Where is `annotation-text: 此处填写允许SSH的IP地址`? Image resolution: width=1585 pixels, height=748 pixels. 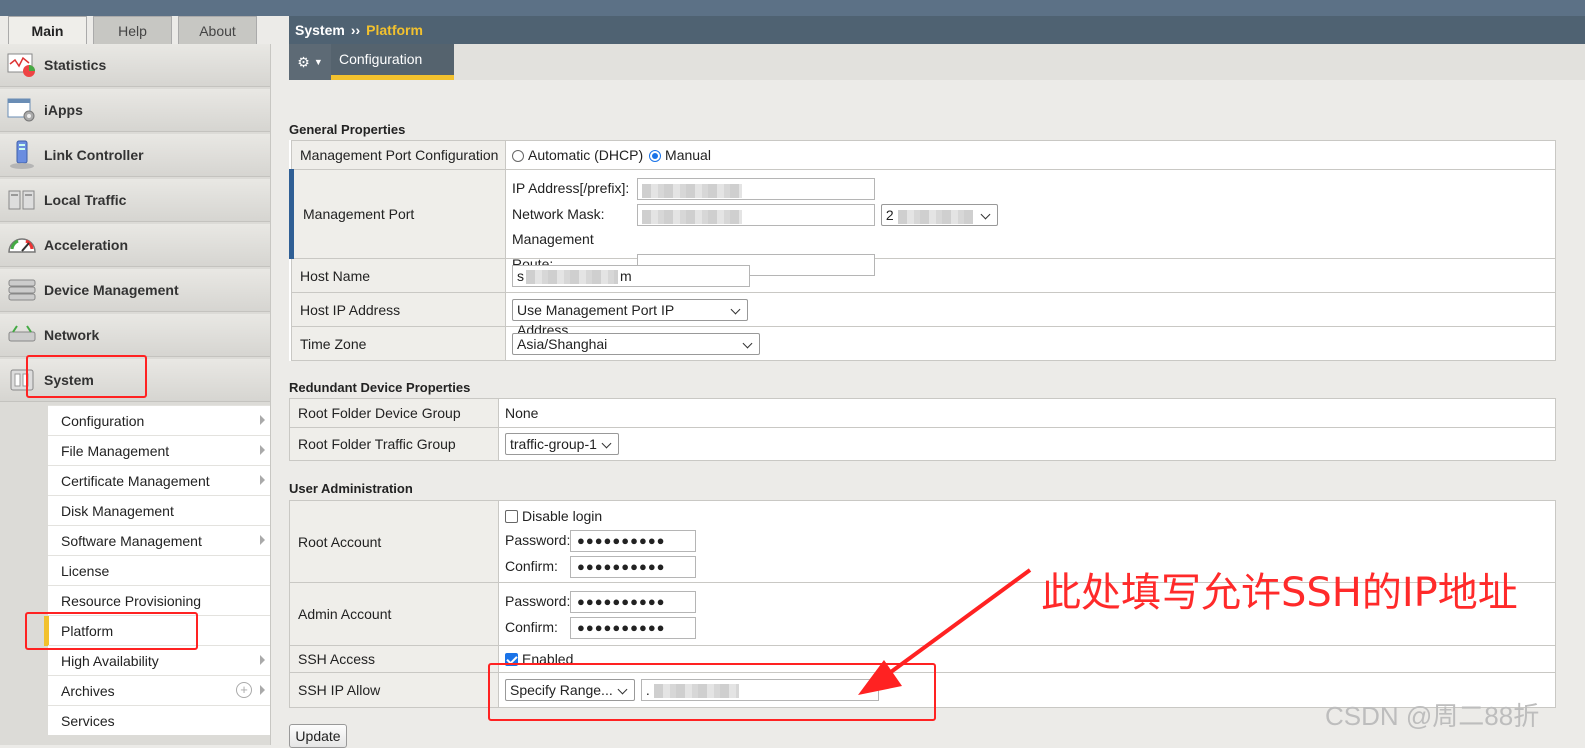 annotation-text: 此处填写允许SSH的IP地址 is located at coordinates (1279, 593).